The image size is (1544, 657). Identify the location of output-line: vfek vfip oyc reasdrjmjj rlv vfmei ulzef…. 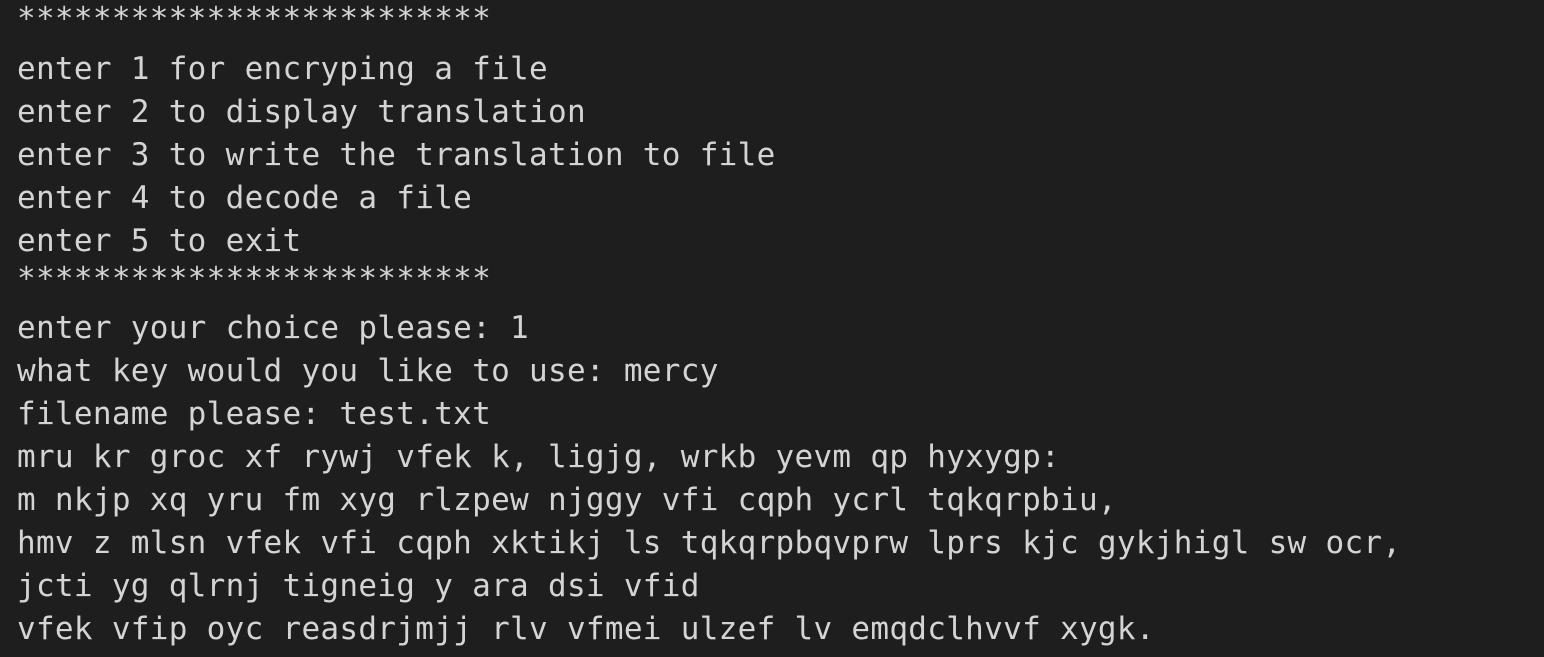
(586, 629).